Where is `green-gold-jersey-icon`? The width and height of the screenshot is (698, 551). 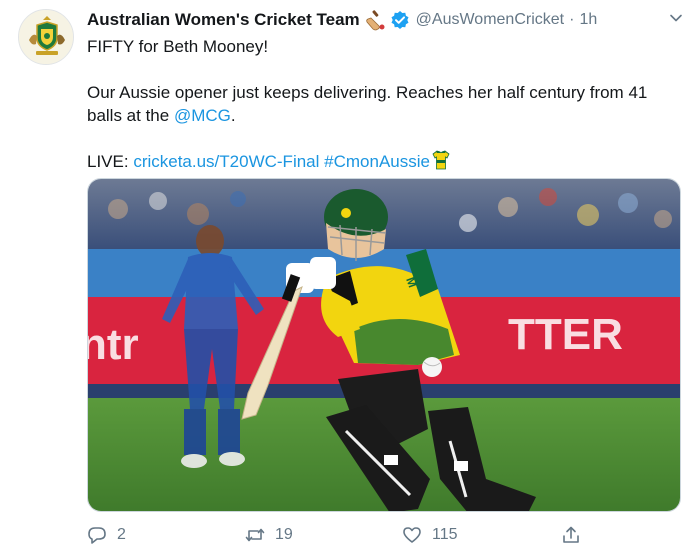 green-gold-jersey-icon is located at coordinates (441, 160).